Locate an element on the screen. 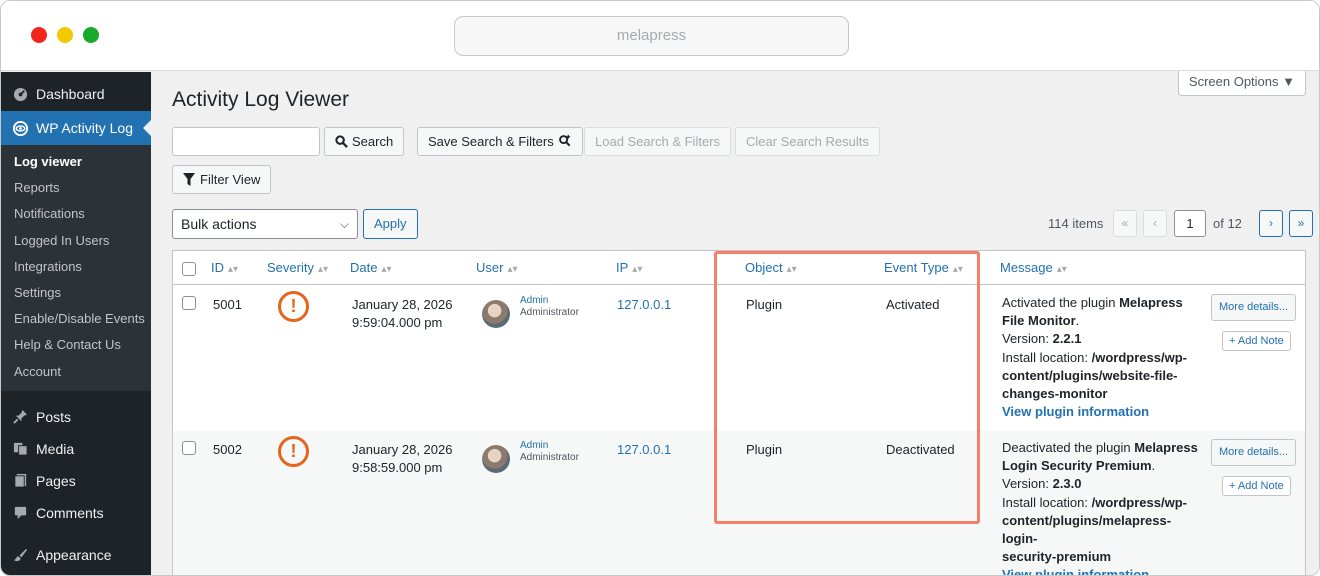  sidebar-item-settings: Settings is located at coordinates (76, 293).